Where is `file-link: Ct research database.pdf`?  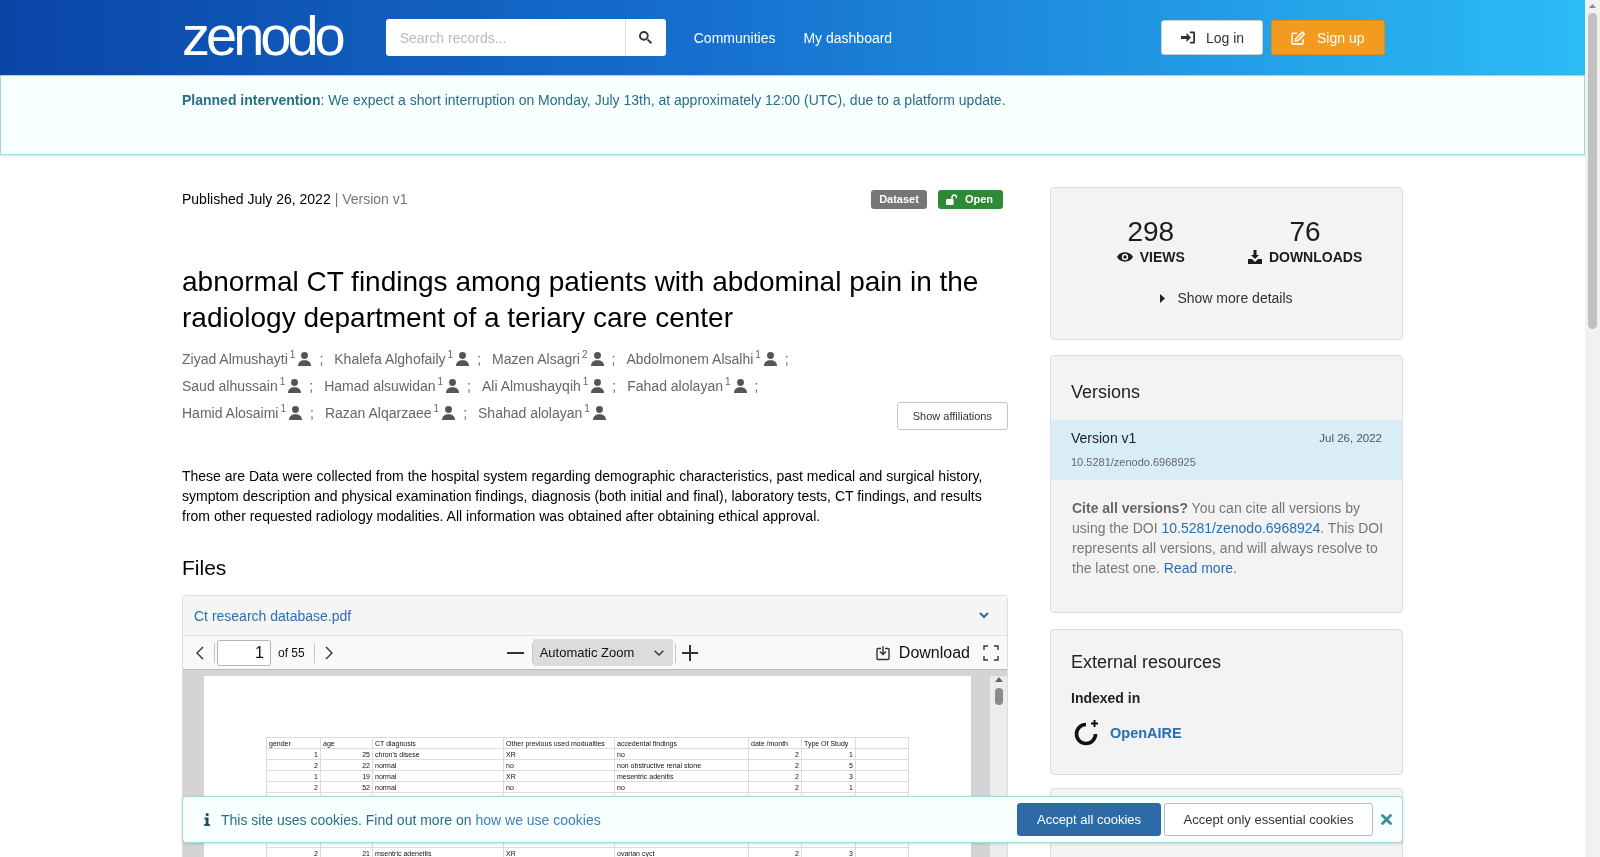
file-link: Ct research database.pdf is located at coordinates (273, 615).